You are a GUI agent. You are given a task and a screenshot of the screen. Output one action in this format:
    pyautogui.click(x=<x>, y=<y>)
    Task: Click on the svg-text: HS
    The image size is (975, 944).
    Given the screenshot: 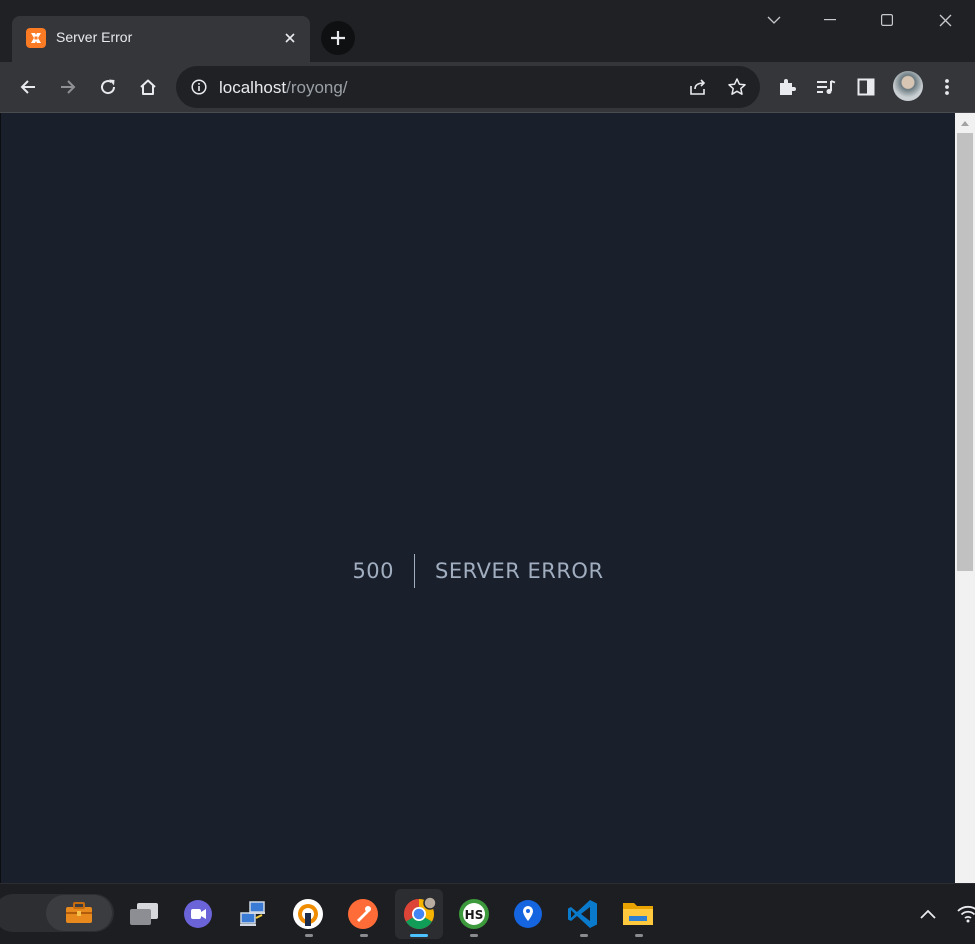 What is the action you would take?
    pyautogui.click(x=474, y=915)
    